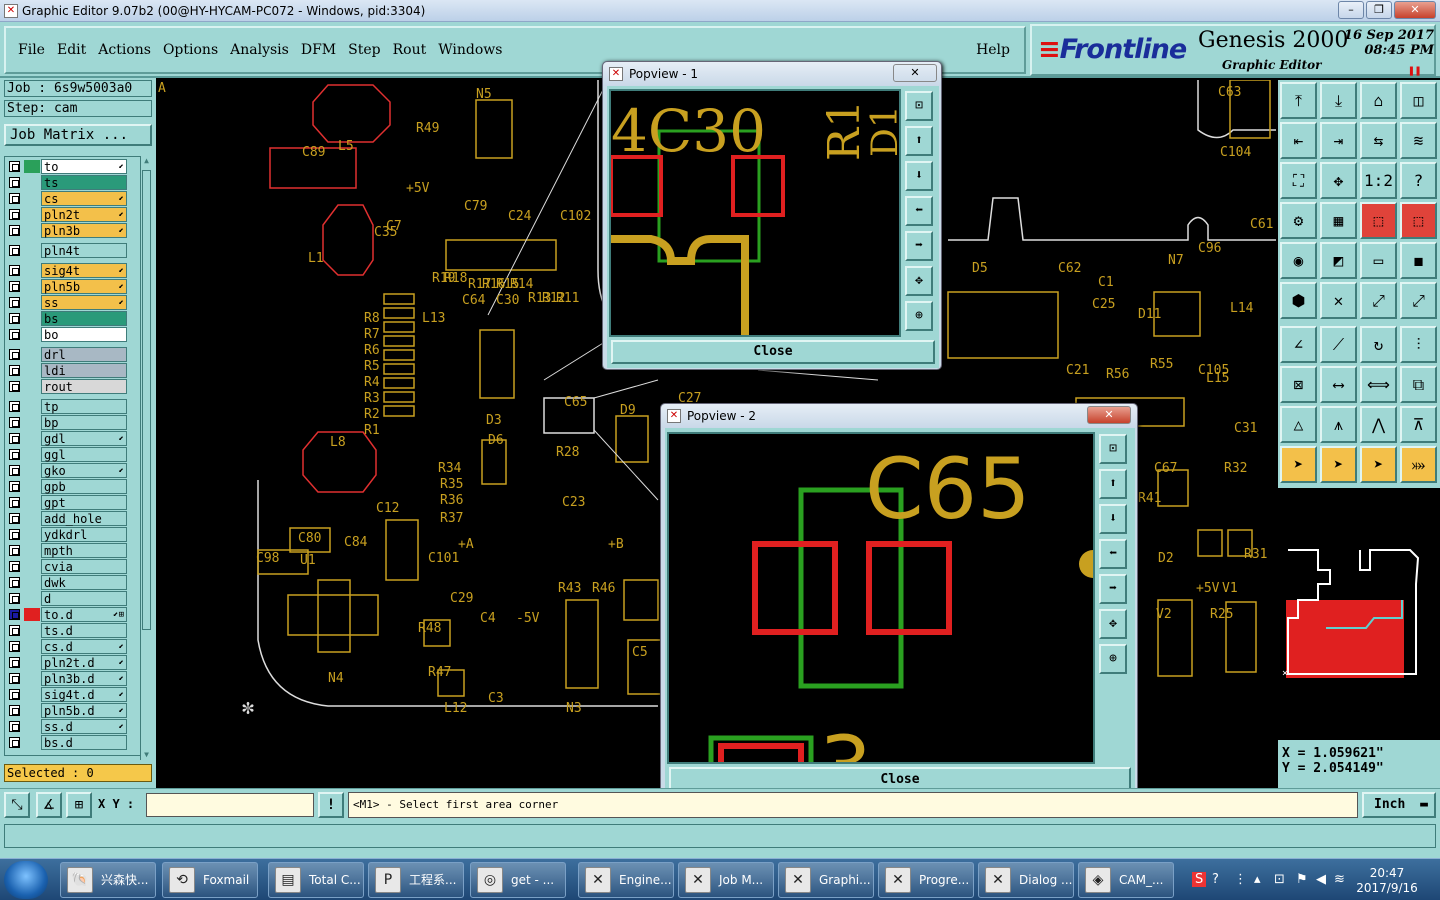 Image resolution: width=1440 pixels, height=900 pixels. I want to click on network-icon: ⊡, so click(1279, 879).